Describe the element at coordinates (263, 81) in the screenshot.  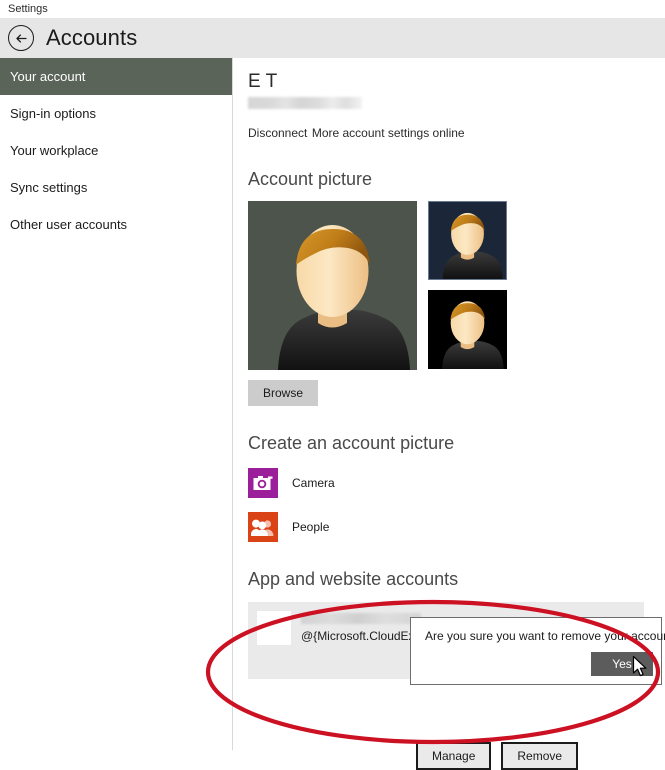
I see `account-display-name: E T` at that location.